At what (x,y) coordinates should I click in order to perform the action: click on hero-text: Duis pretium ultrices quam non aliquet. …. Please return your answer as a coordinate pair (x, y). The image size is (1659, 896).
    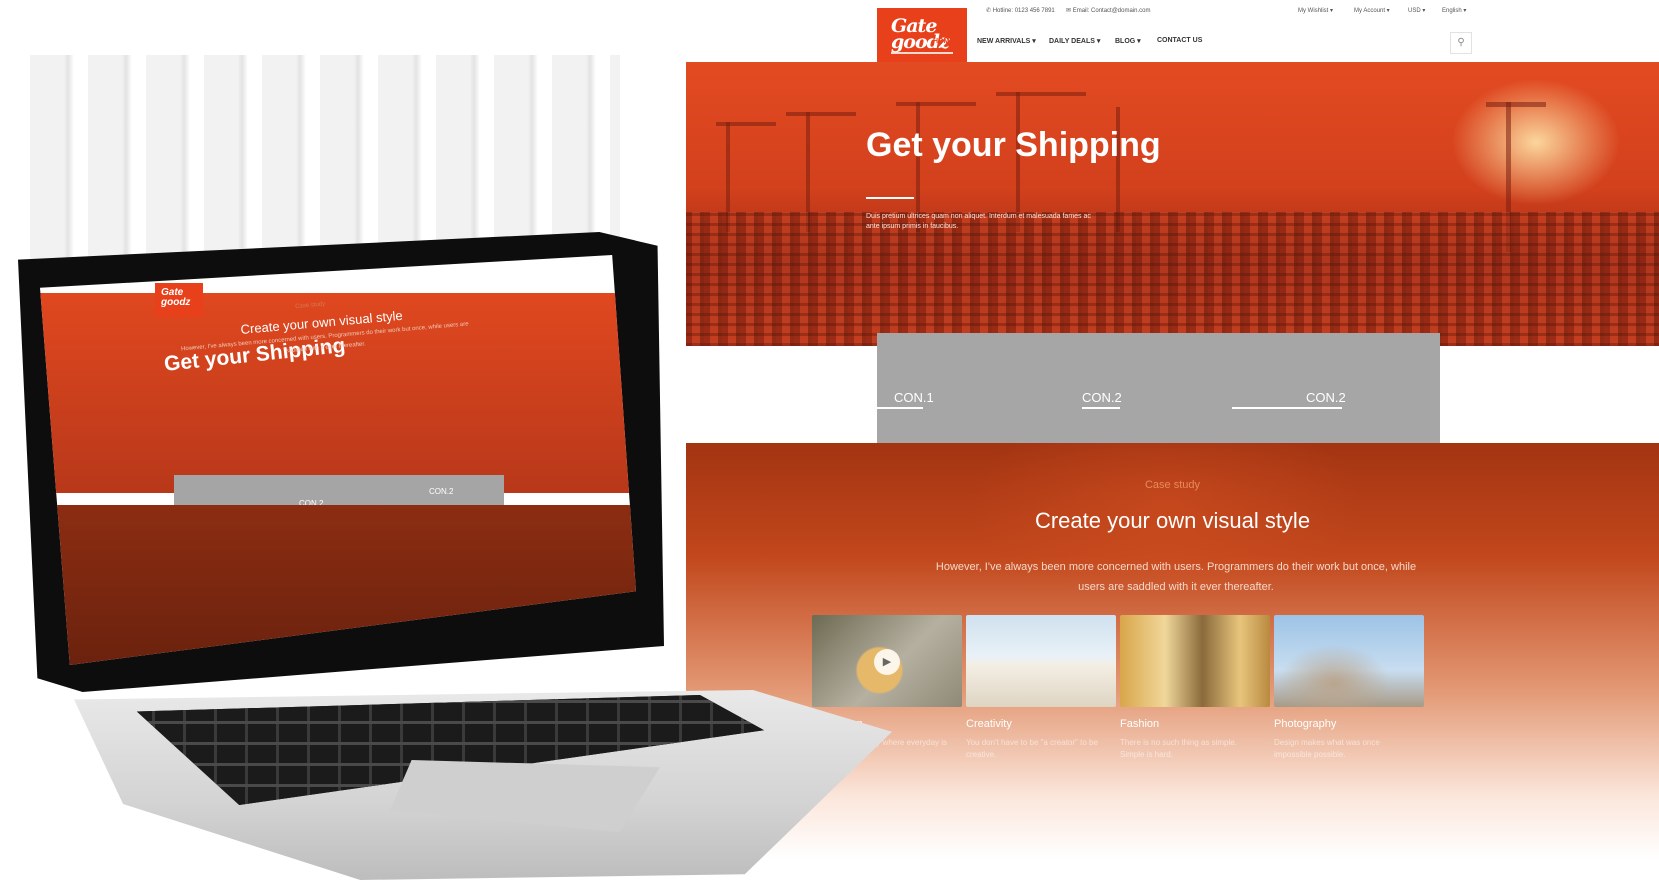
    Looking at the image, I should click on (978, 221).